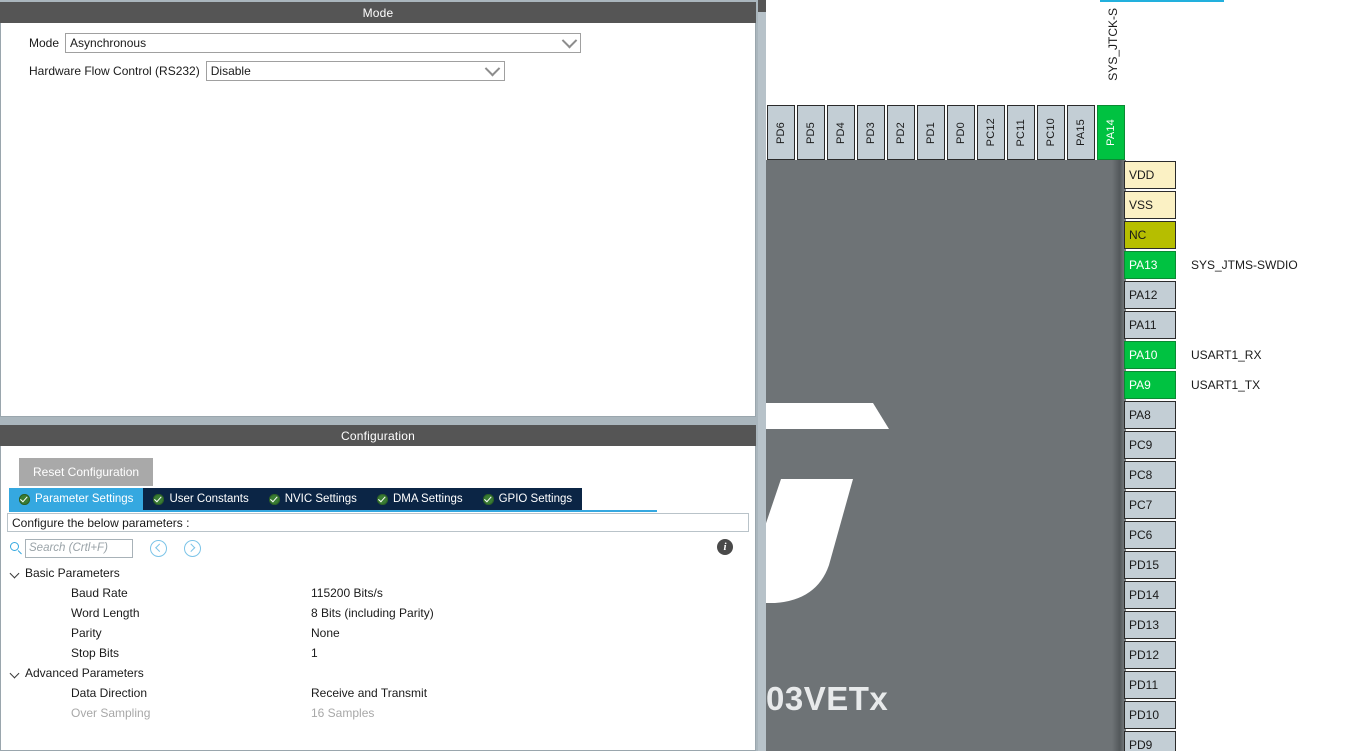 The width and height of the screenshot is (1361, 751). What do you see at coordinates (72, 573) in the screenshot?
I see `parameter-group-label: Basic Parameters` at bounding box center [72, 573].